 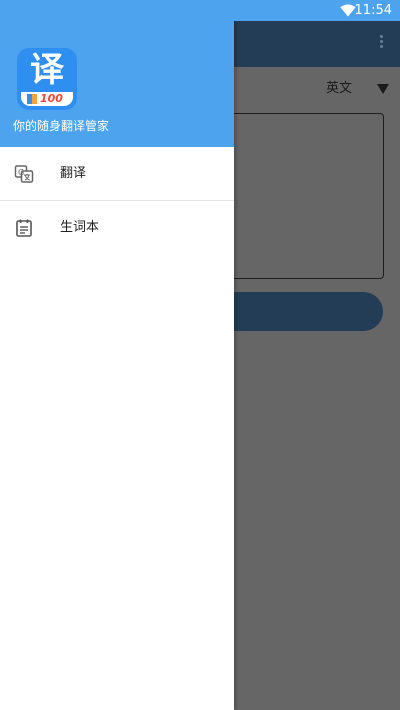 What do you see at coordinates (47, 70) in the screenshot?
I see `app-logo-char: 译` at bounding box center [47, 70].